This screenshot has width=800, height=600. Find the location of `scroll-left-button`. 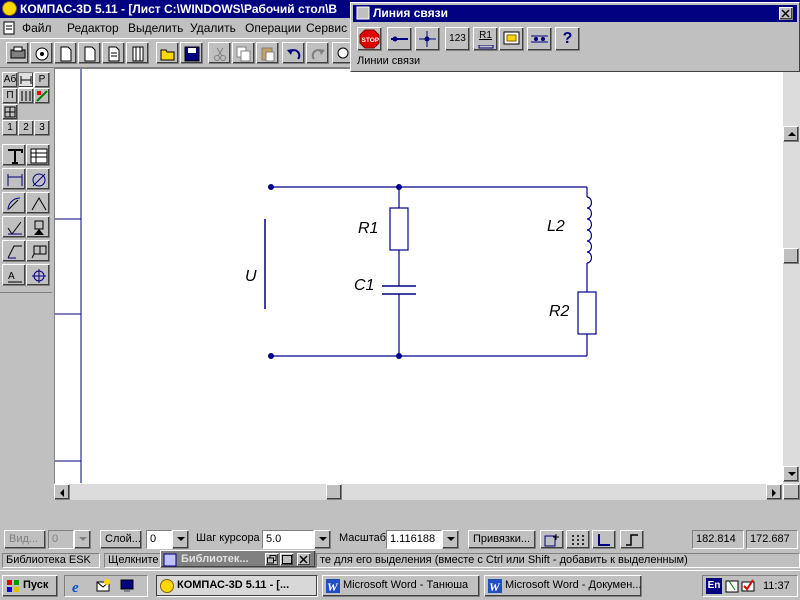

scroll-left-button is located at coordinates (62, 492).